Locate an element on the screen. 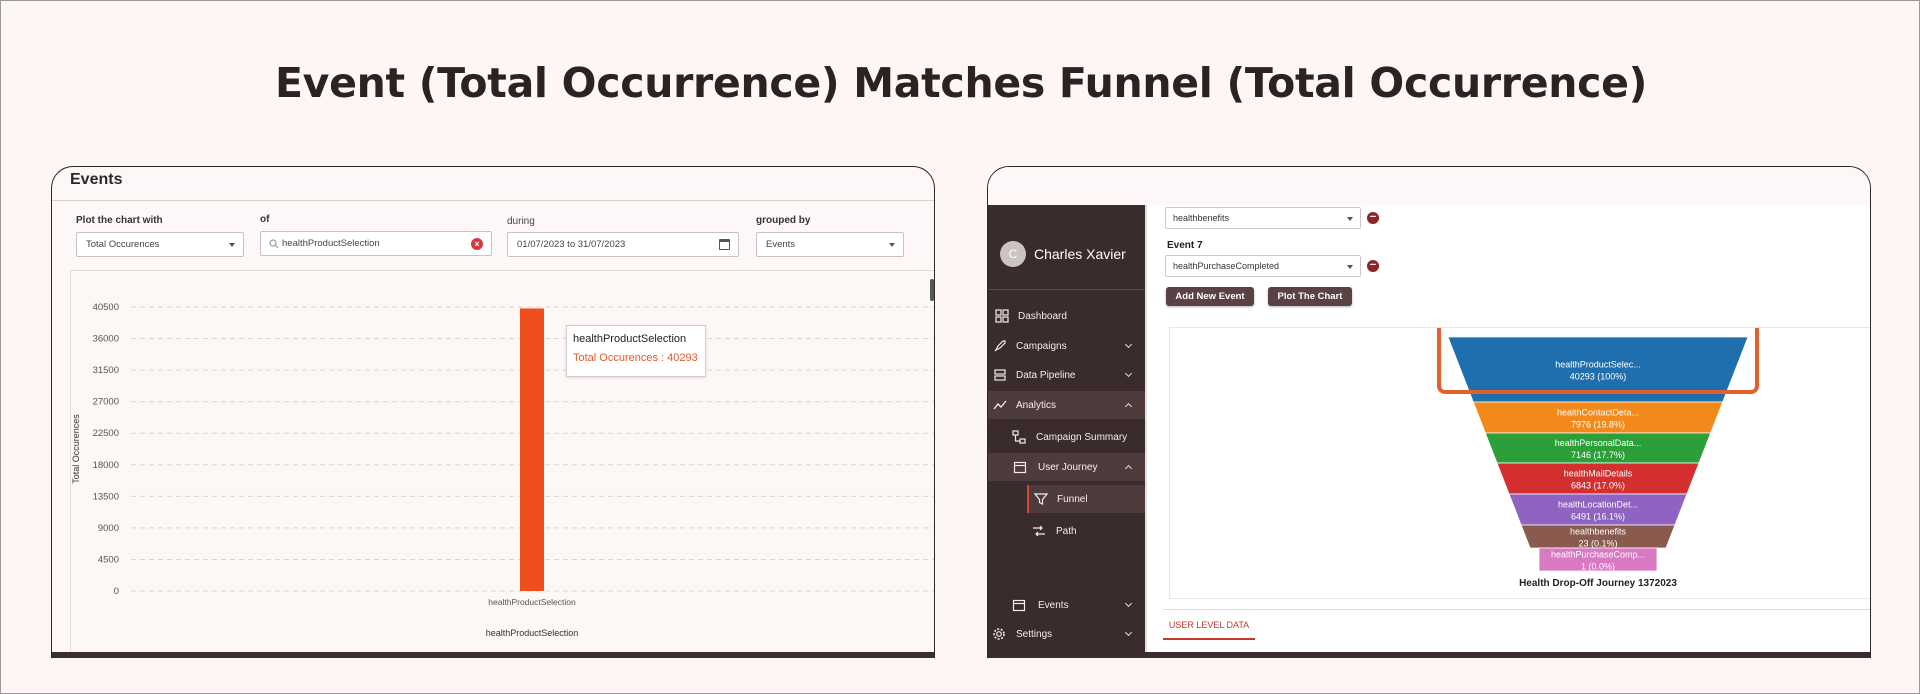 The height and width of the screenshot is (694, 1920). date-range-input: 01/07/2023 to 31/07/2023 is located at coordinates (623, 244).